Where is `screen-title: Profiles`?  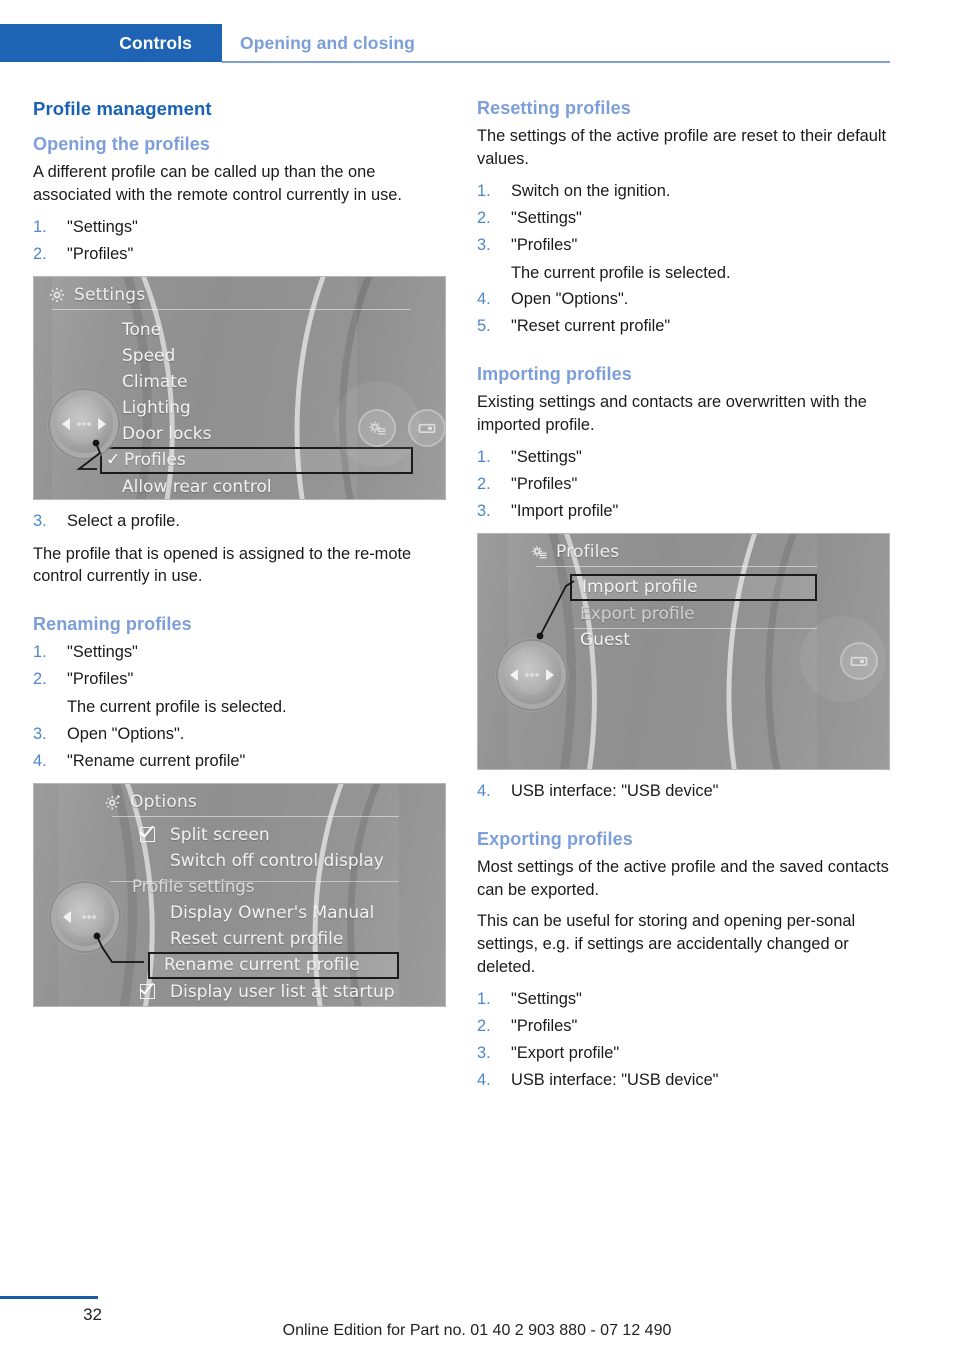 screen-title: Profiles is located at coordinates (588, 551).